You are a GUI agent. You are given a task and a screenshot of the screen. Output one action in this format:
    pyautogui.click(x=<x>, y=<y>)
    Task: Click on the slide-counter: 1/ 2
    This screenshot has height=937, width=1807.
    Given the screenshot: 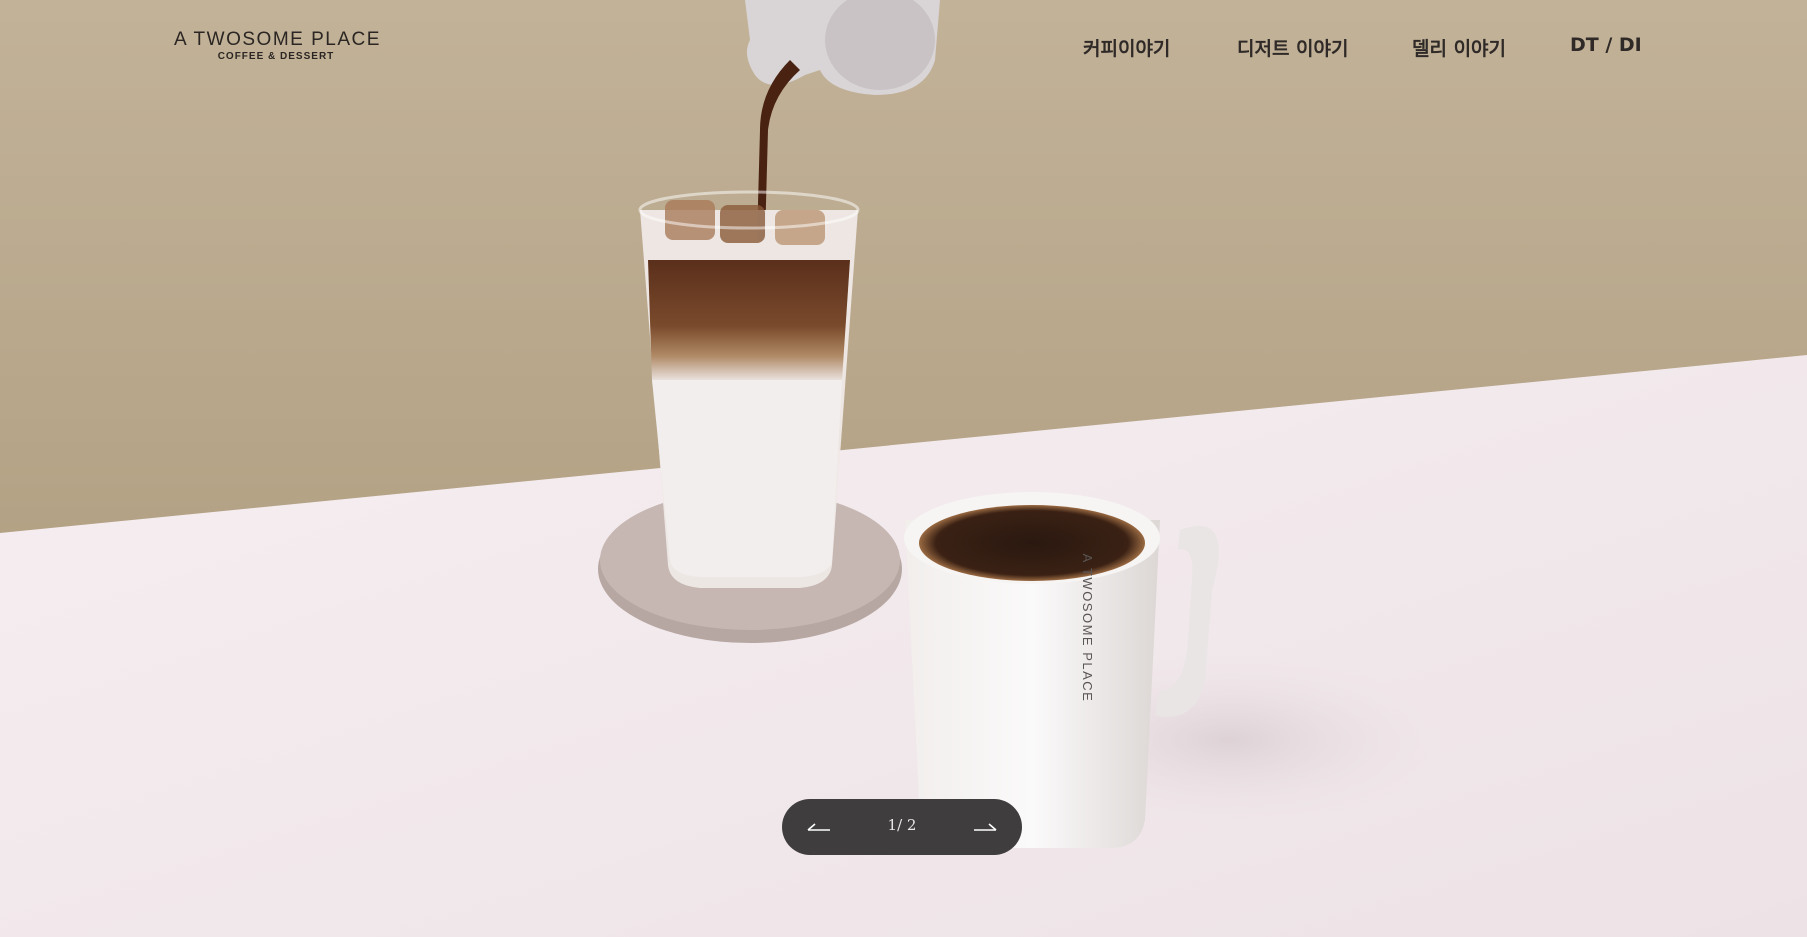 What is the action you would take?
    pyautogui.click(x=902, y=825)
    